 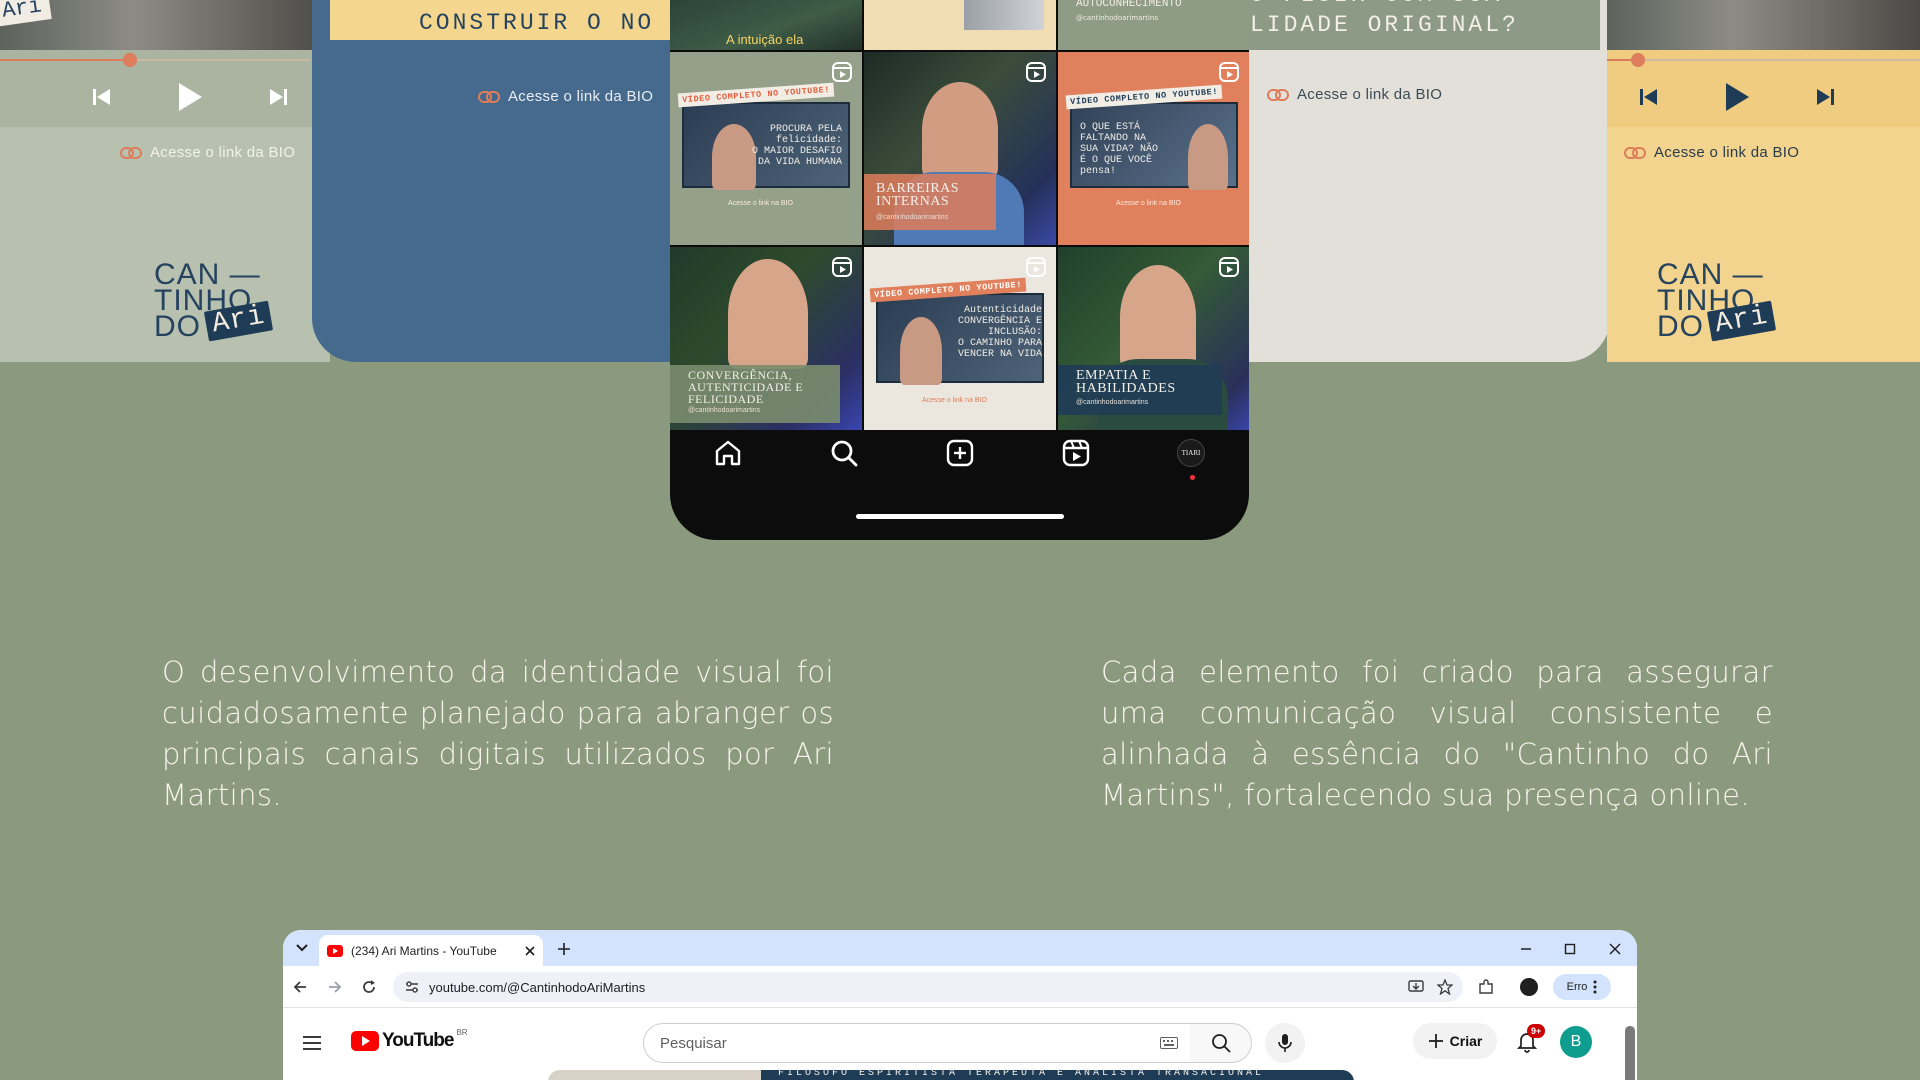 I want to click on address-bar: youtube.com/@CantinhodoAriMartins, so click(x=928, y=987).